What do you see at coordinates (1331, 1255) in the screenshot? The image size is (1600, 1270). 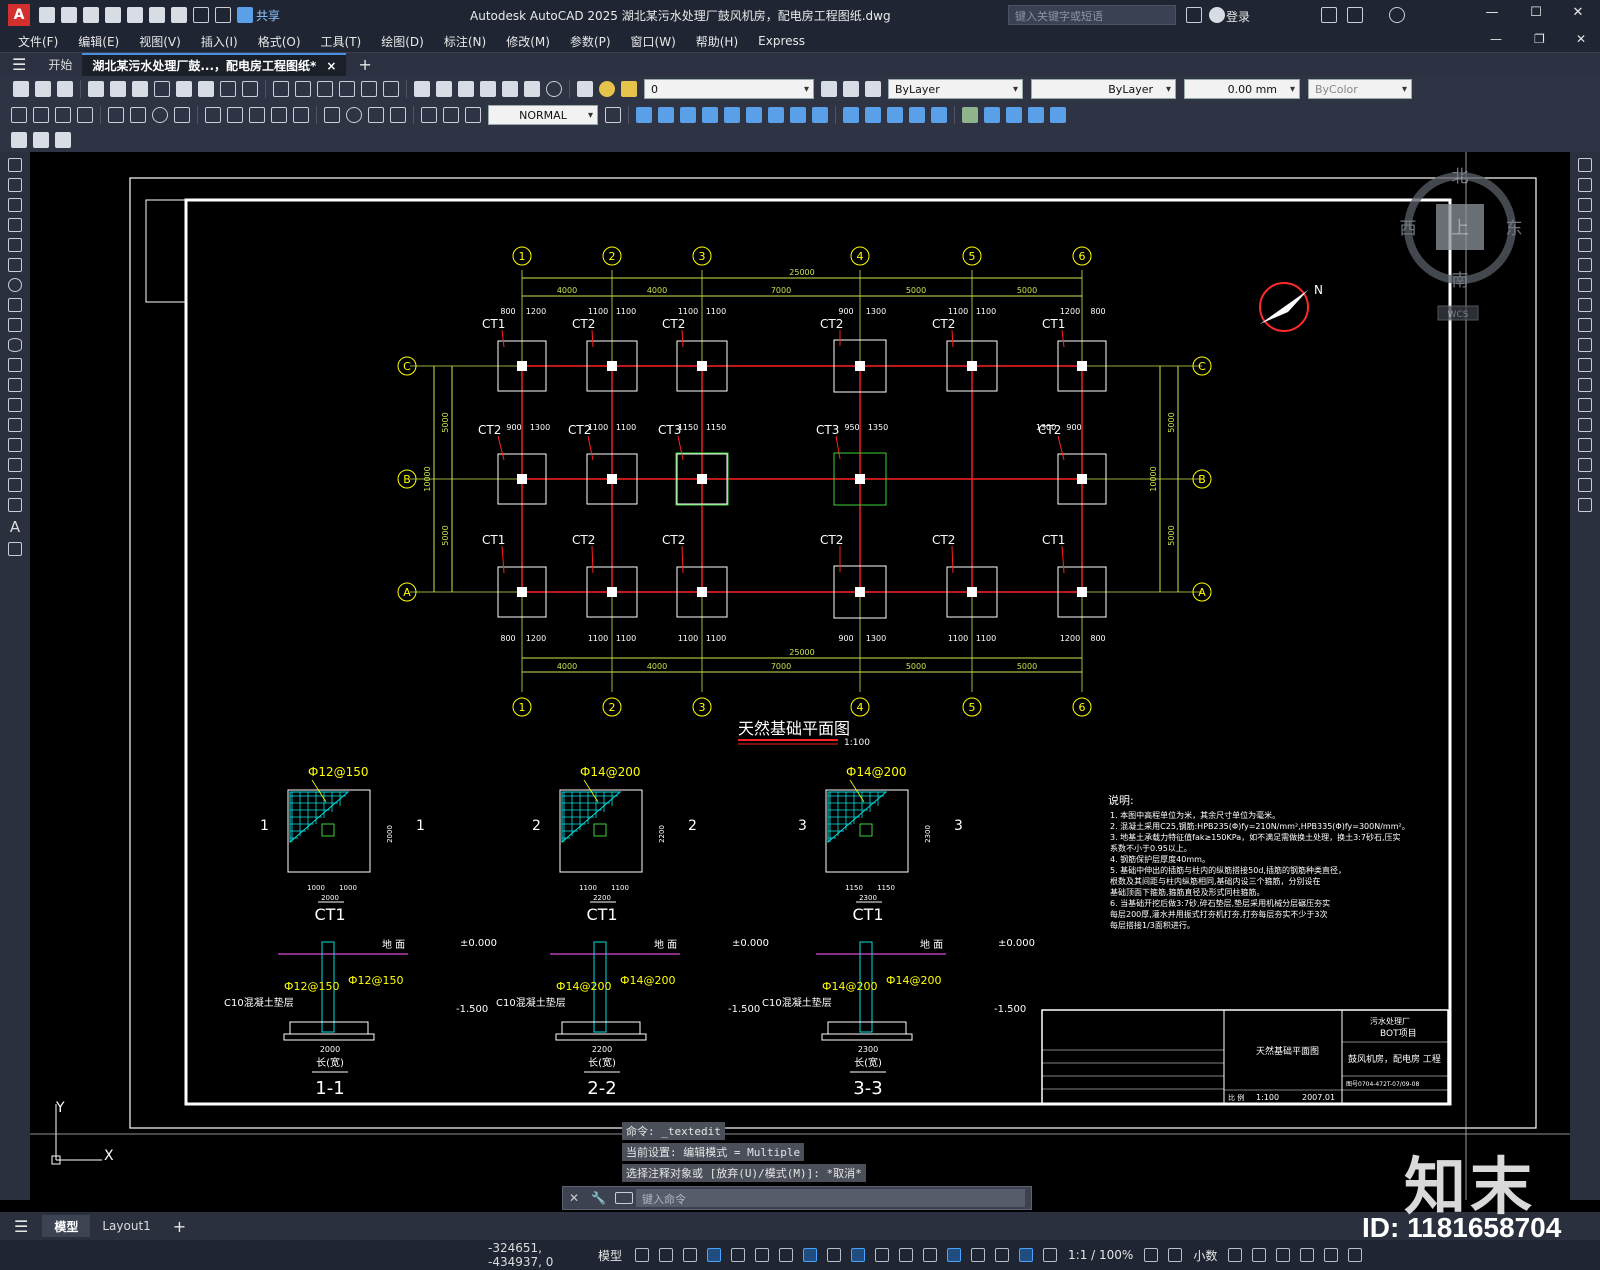 I see `clean-screen-icon` at bounding box center [1331, 1255].